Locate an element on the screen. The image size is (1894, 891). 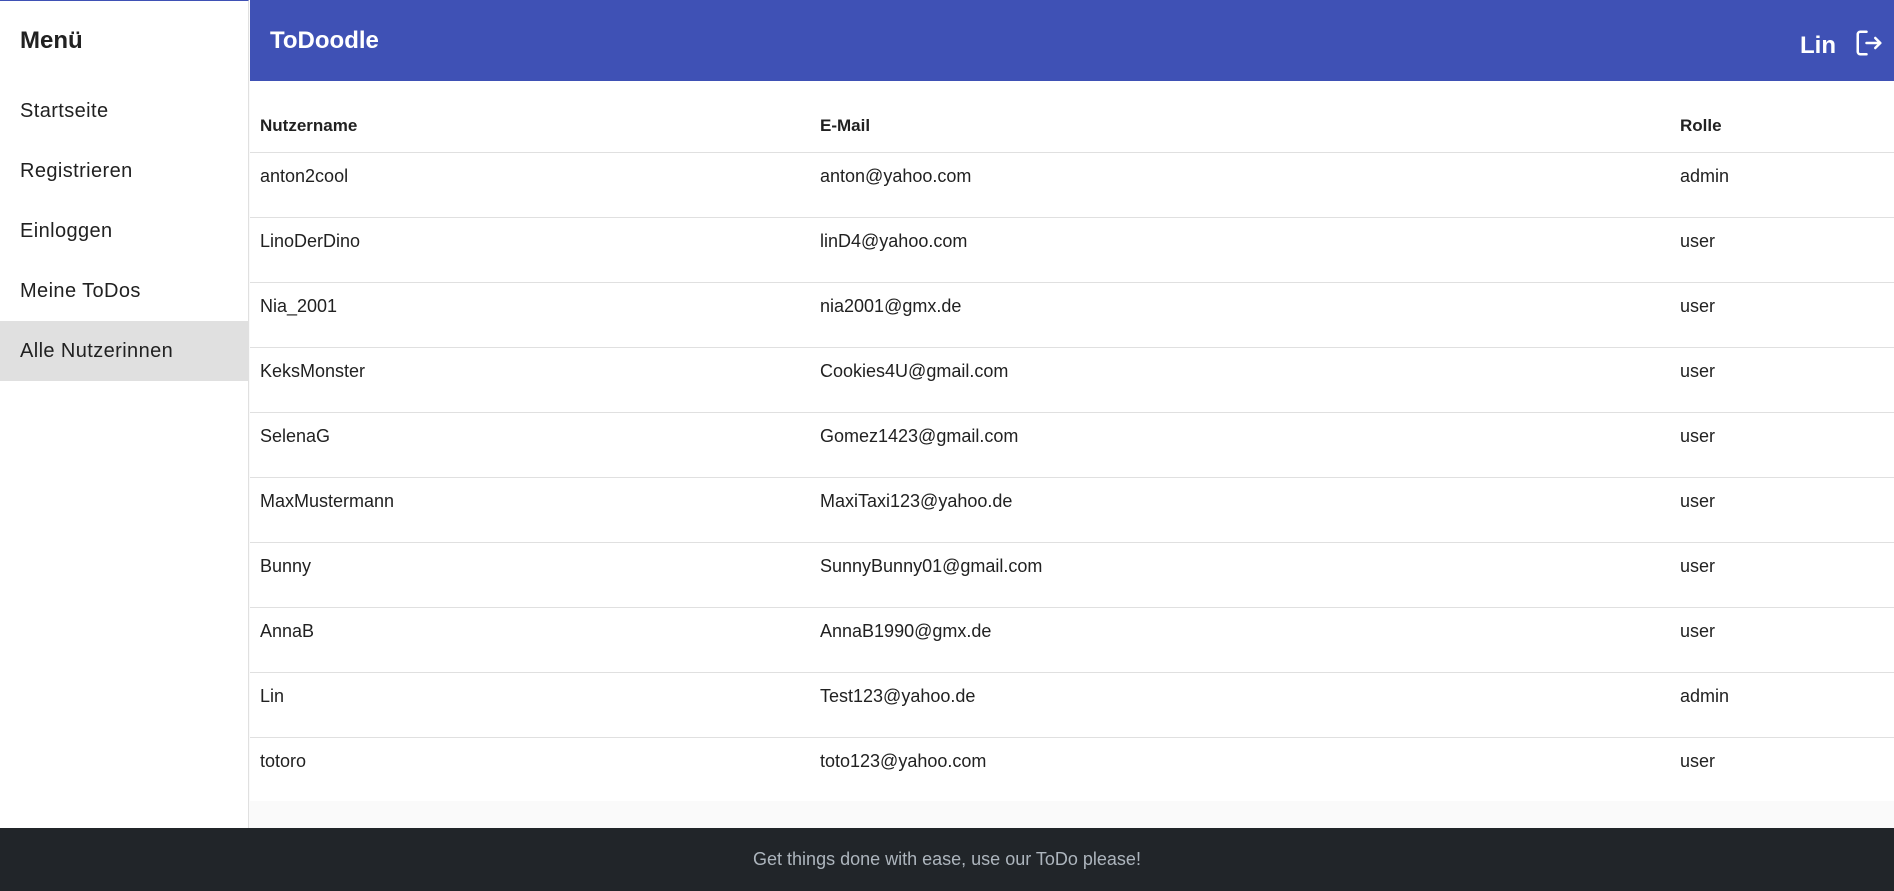
cell-username: Lin is located at coordinates (530, 705).